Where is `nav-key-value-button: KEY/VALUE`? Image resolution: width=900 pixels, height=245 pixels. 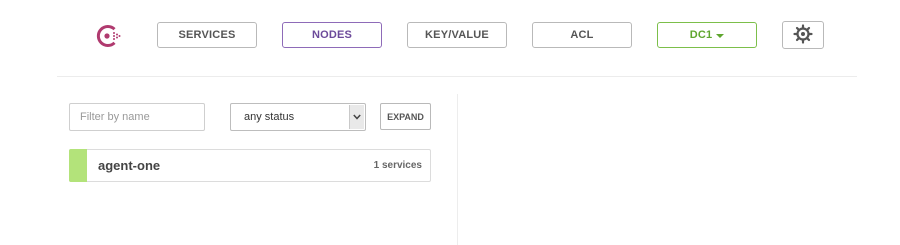 nav-key-value-button: KEY/VALUE is located at coordinates (457, 35).